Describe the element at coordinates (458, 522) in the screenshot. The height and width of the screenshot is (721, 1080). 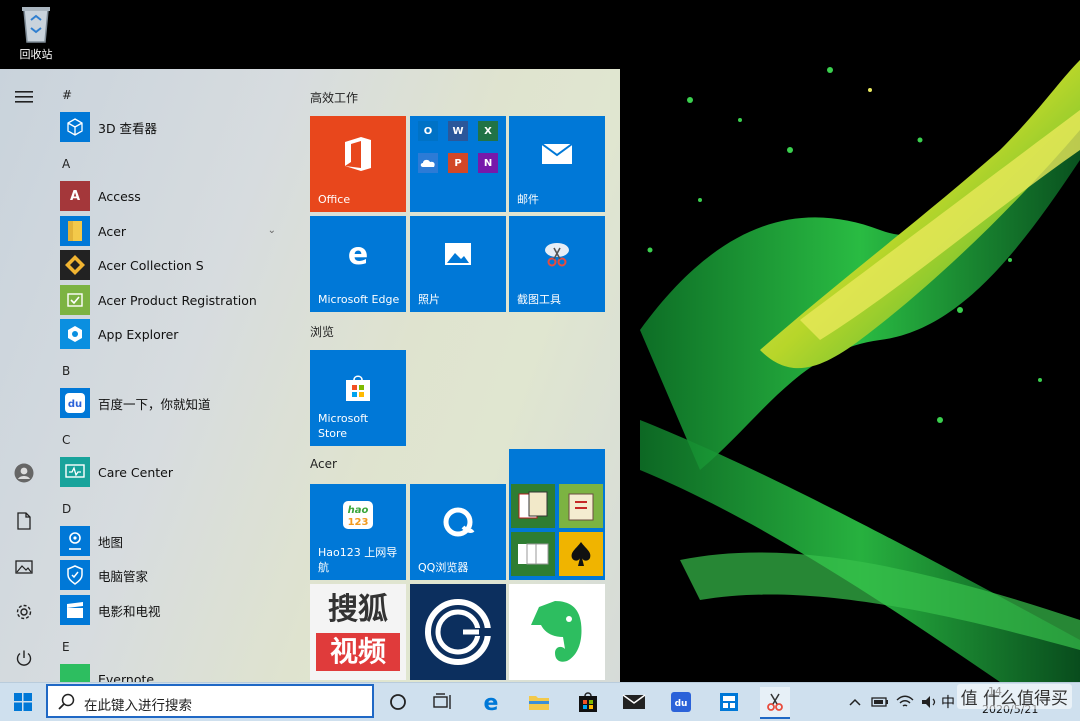
I see `qq-browser-icon` at that location.